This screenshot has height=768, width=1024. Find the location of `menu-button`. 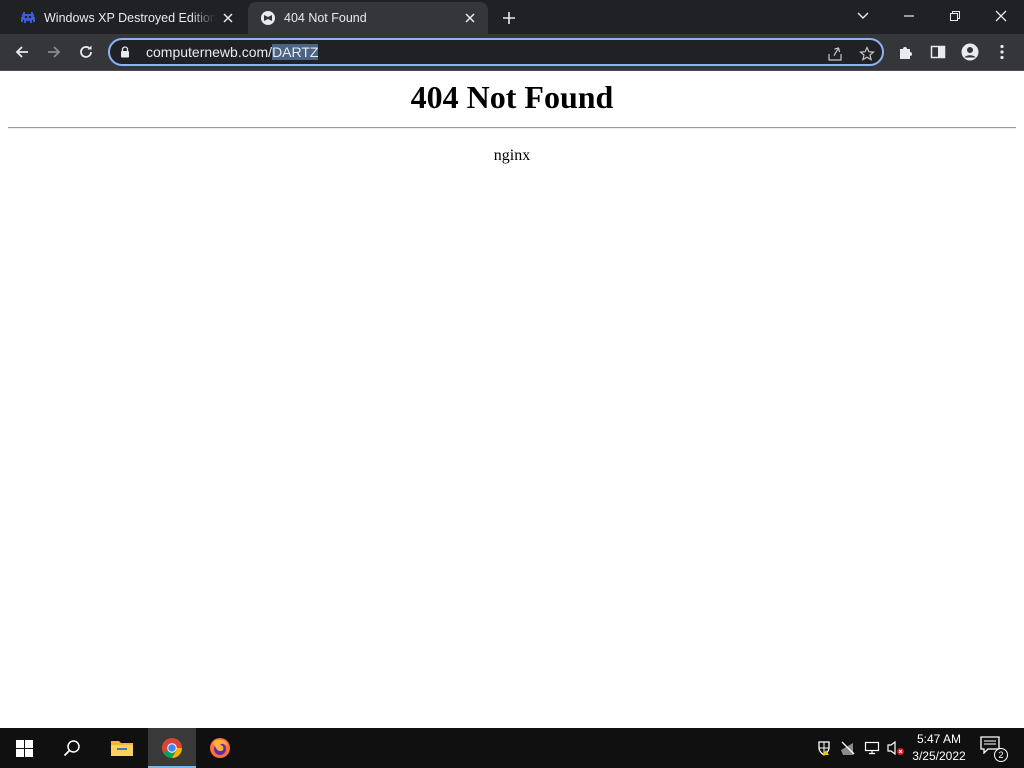

menu-button is located at coordinates (1002, 52).